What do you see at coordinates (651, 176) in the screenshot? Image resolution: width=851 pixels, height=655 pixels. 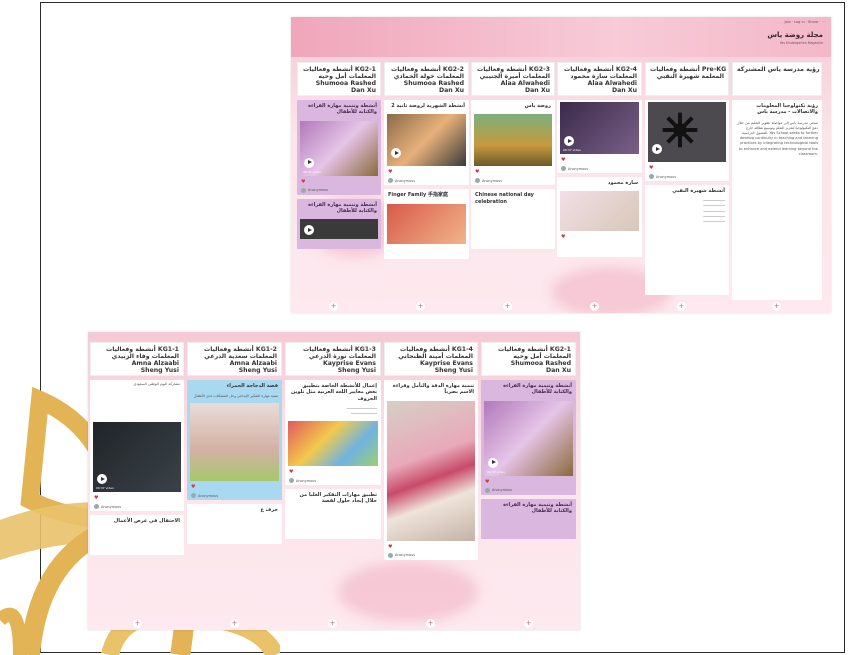 I see `avatar` at bounding box center [651, 176].